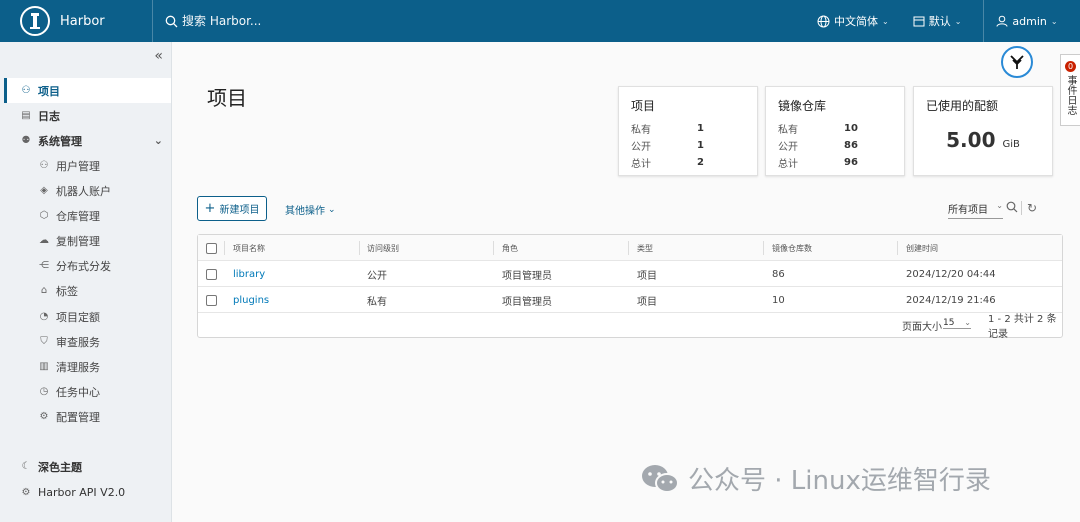 This screenshot has width=1080, height=522. I want to click on date-format-label: 默认, so click(939, 21).